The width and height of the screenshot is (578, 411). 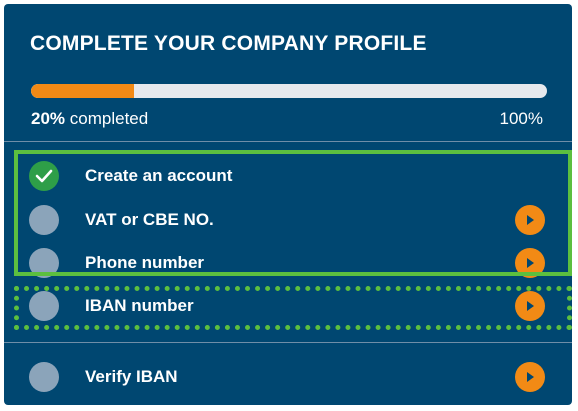 I want to click on progress-bar-fill, so click(x=83, y=91).